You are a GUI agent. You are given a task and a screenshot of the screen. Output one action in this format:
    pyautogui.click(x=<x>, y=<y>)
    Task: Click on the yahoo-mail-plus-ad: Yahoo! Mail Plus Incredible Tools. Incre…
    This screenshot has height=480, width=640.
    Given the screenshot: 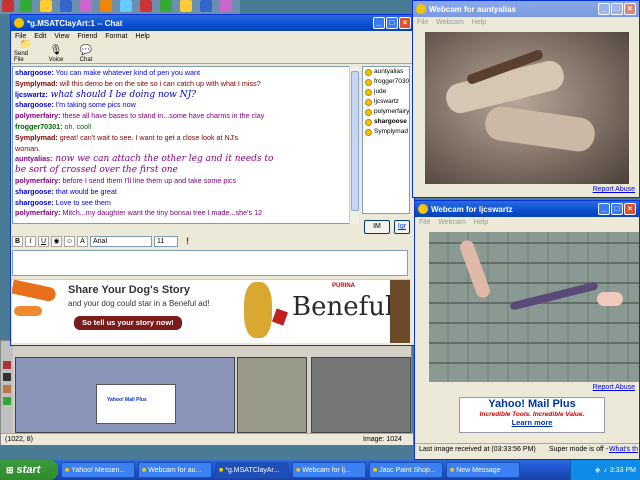 What is the action you would take?
    pyautogui.click(x=532, y=415)
    